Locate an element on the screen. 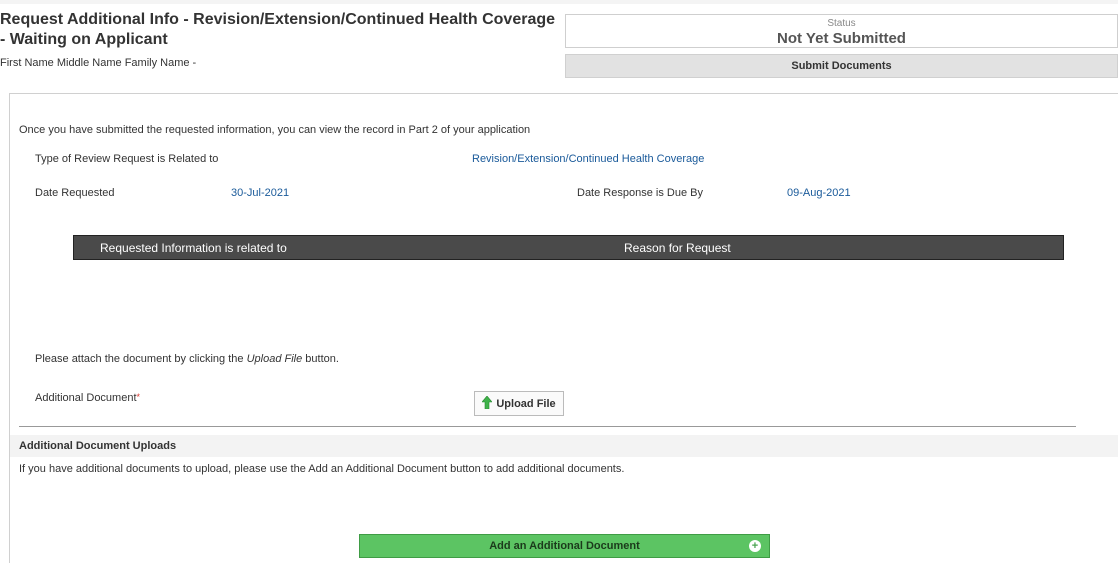 The width and height of the screenshot is (1118, 563). review-type-label: Type of Review Request is Related to is located at coordinates (127, 159).